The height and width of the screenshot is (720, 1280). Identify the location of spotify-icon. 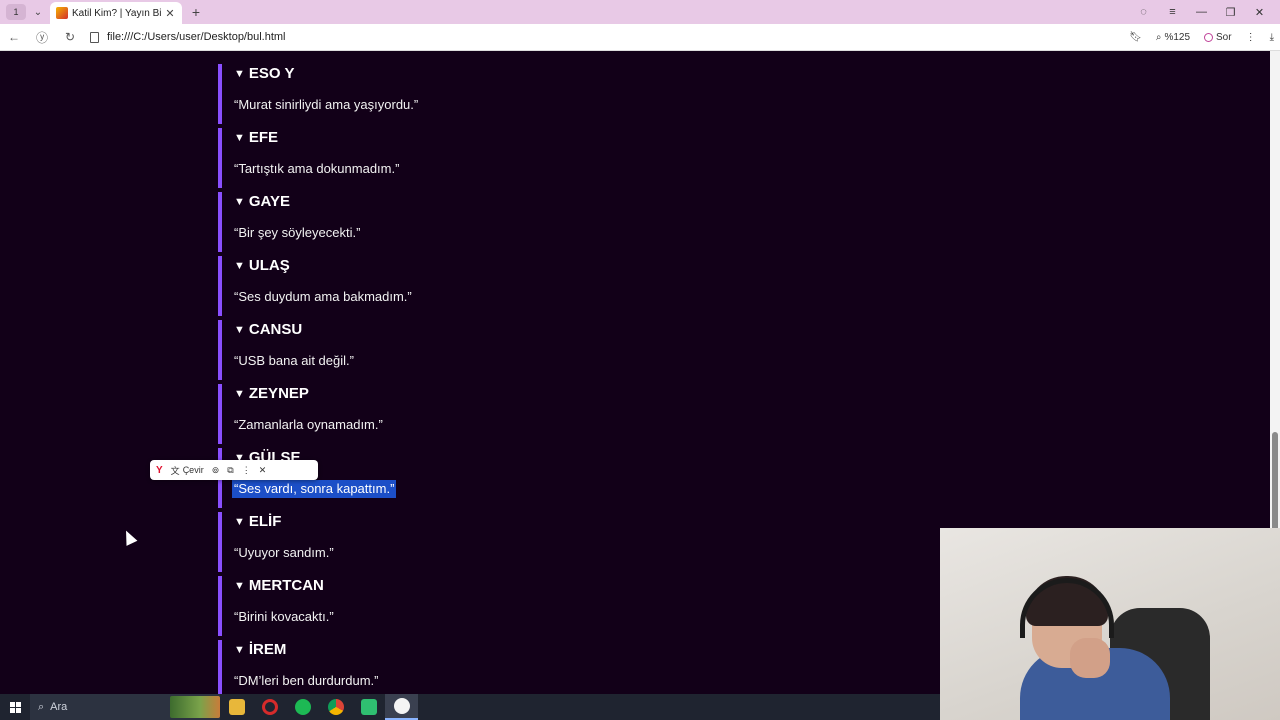
(302, 707).